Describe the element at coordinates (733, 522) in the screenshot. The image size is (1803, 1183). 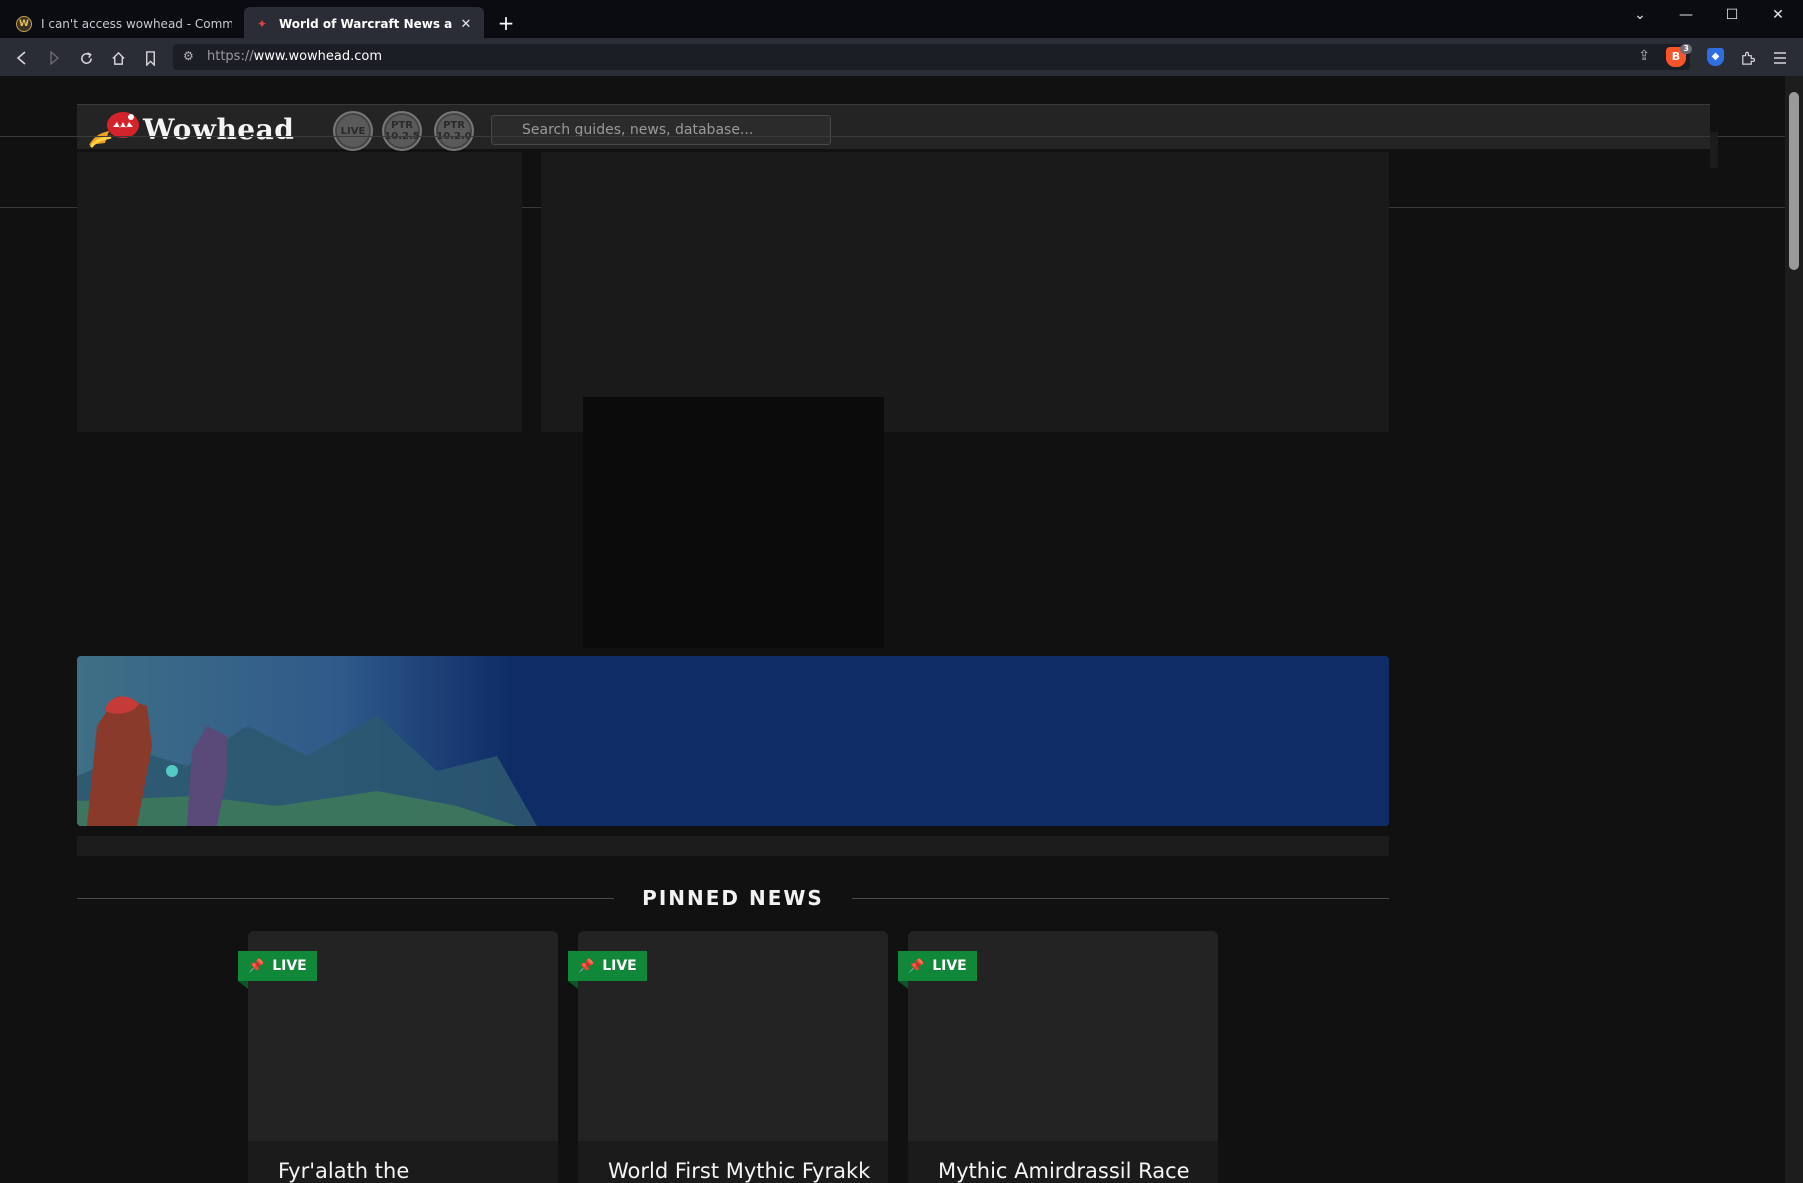
I see `ad-slot` at that location.